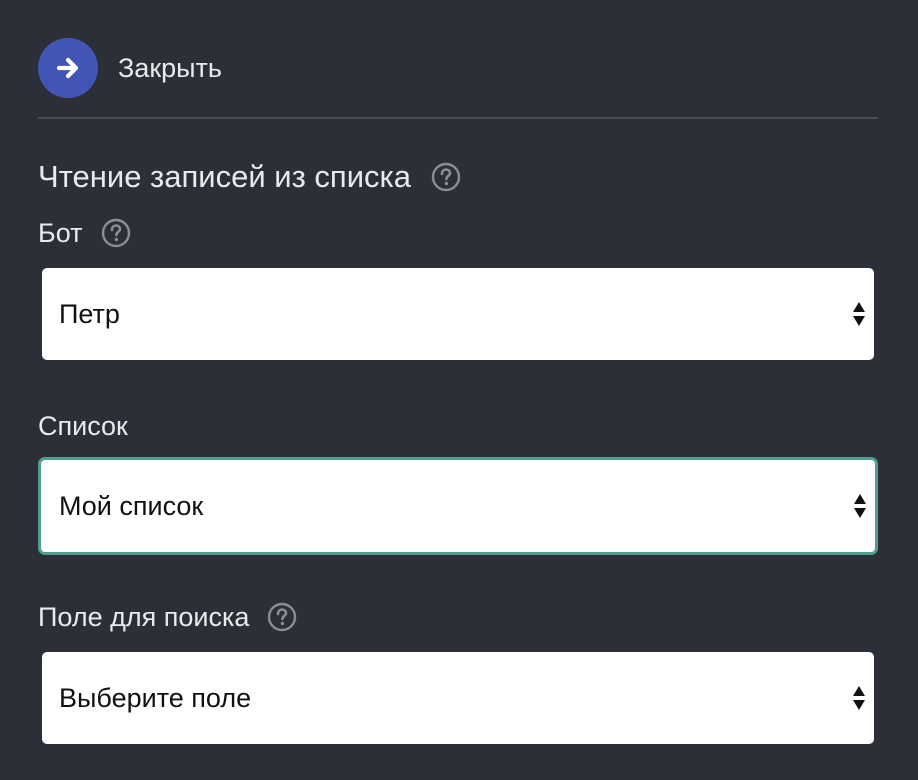 The height and width of the screenshot is (780, 918). What do you see at coordinates (155, 697) in the screenshot?
I see `search-field-select-value: Выберите поле` at bounding box center [155, 697].